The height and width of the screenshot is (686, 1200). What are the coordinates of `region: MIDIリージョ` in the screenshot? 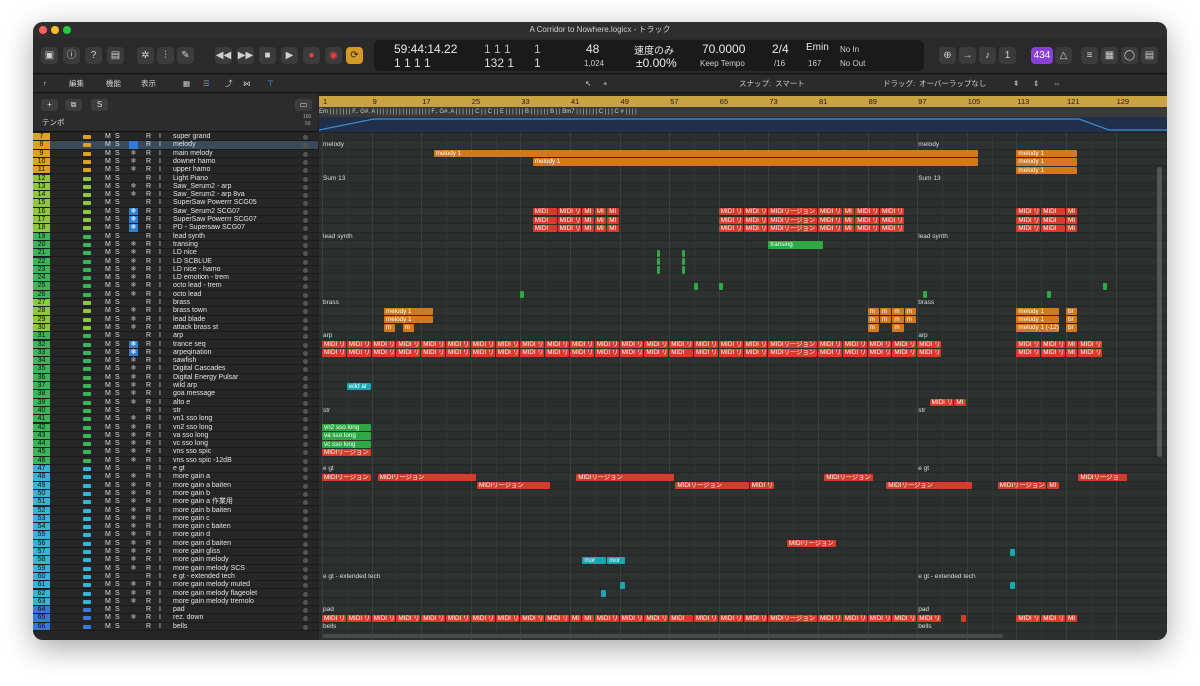 It's located at (1102, 477).